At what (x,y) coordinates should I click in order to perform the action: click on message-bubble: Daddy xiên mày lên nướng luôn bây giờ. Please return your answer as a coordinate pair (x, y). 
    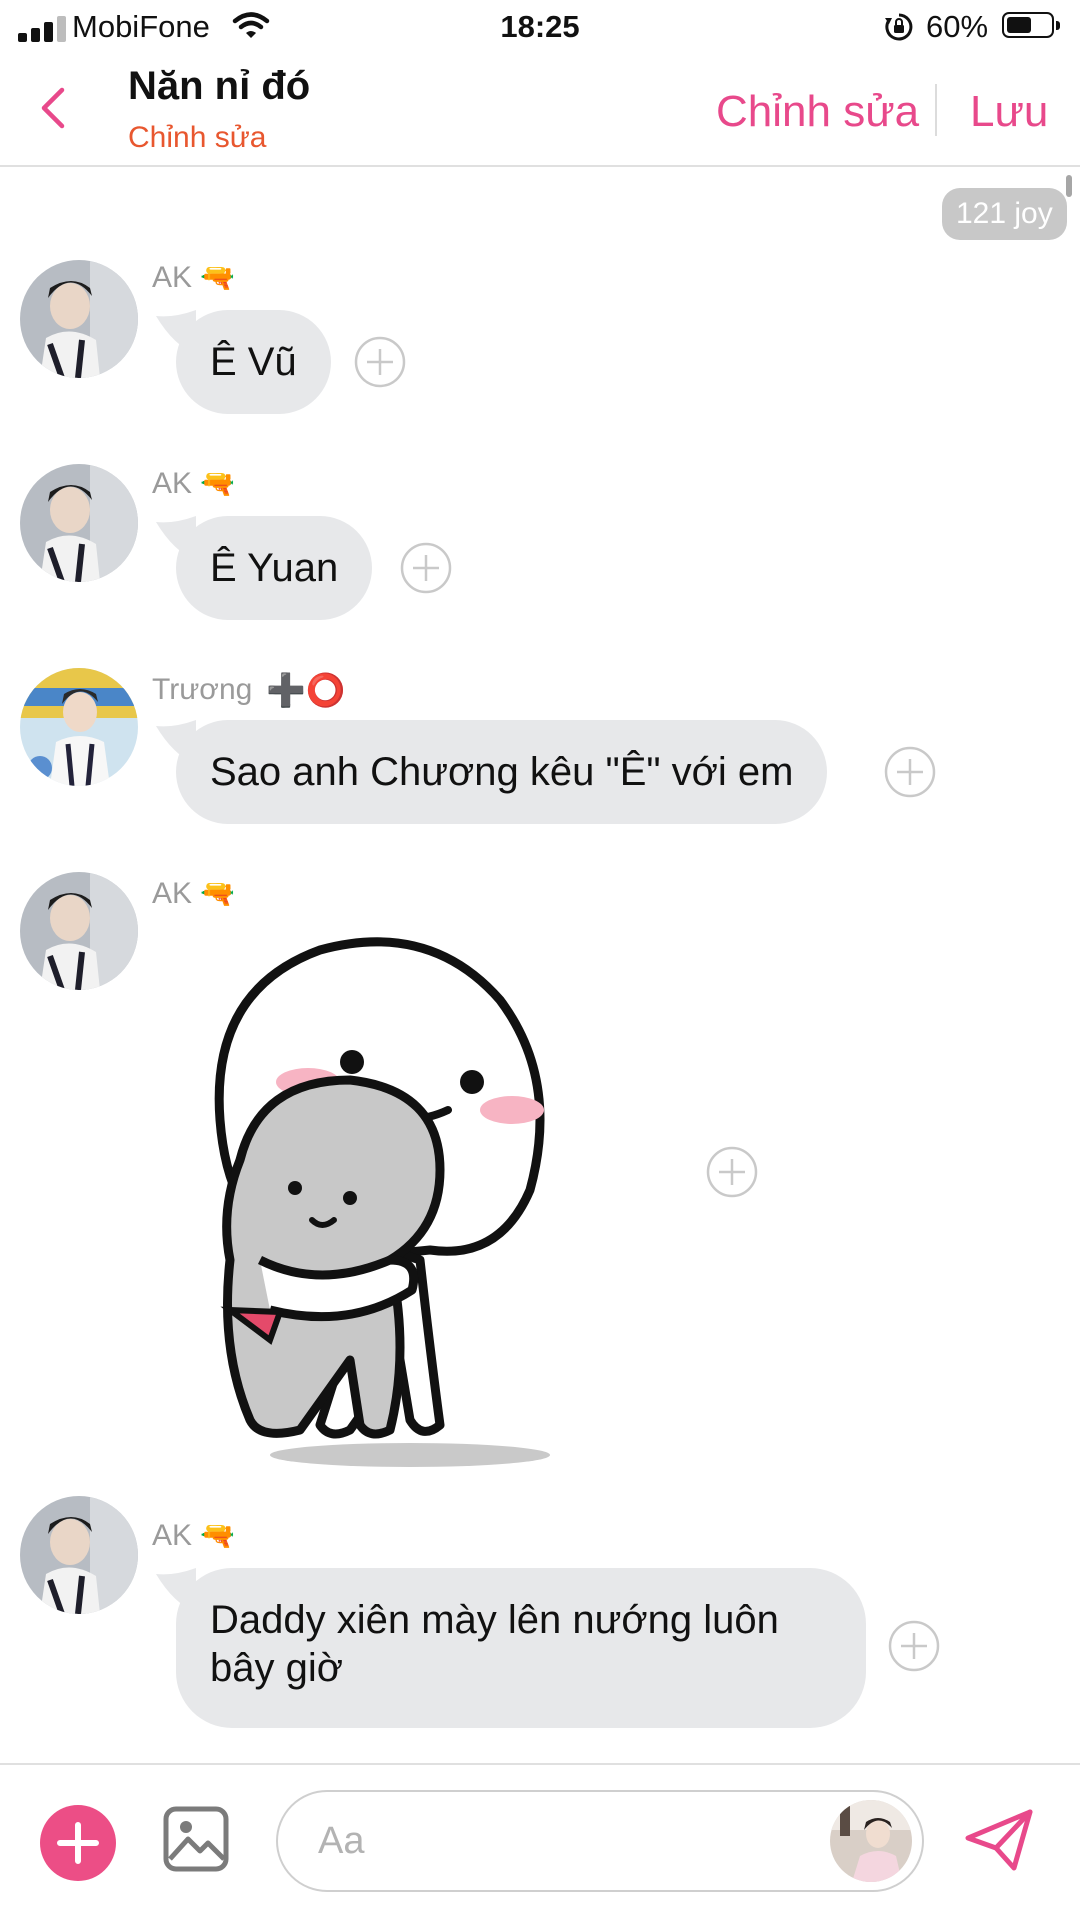
    Looking at the image, I should click on (511, 1648).